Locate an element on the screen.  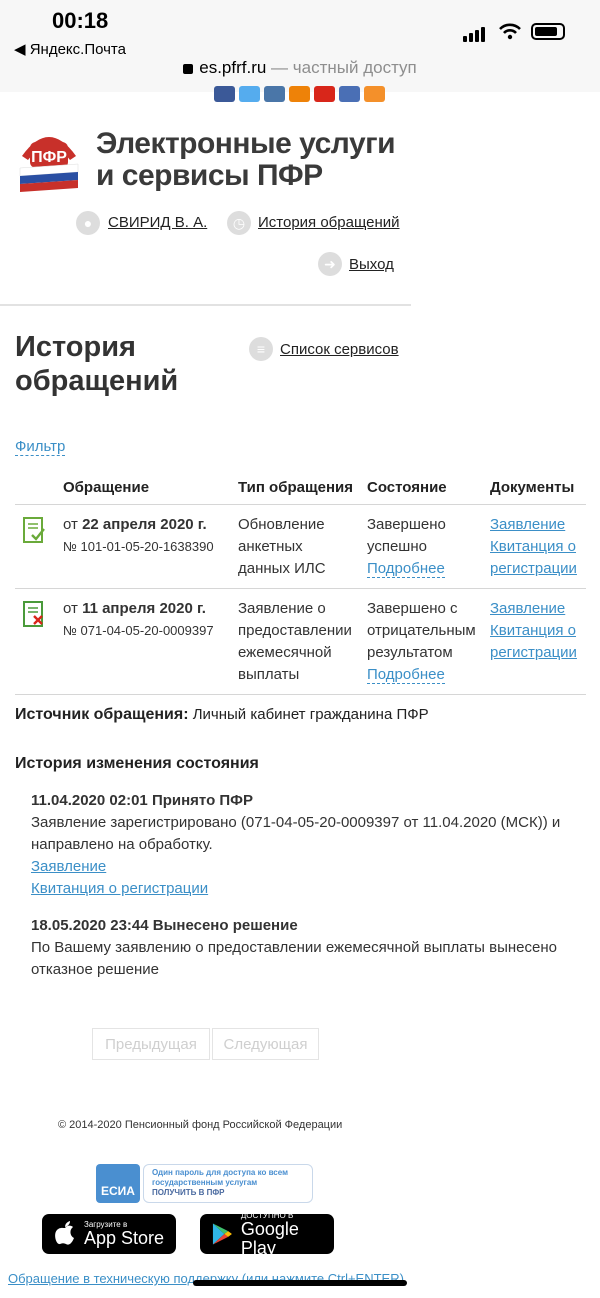
event-heading: 18.05.2020 23:44 Вынесено решение is located at coordinates (164, 925).